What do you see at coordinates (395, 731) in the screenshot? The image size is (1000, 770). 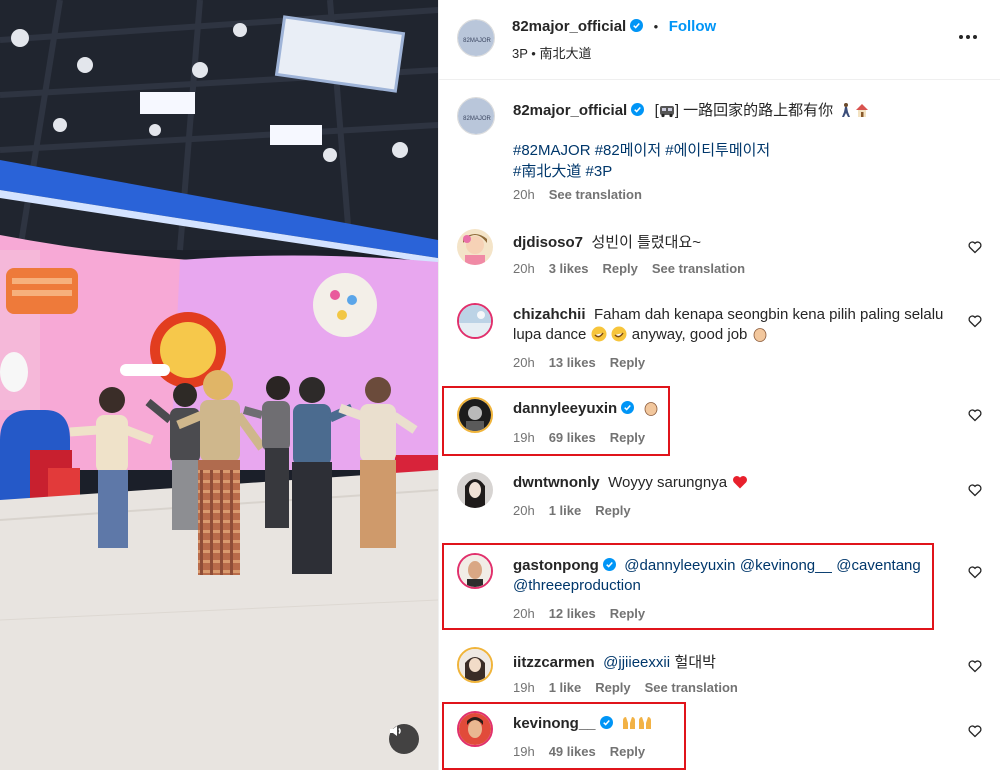 I see `sound-icon` at bounding box center [395, 731].